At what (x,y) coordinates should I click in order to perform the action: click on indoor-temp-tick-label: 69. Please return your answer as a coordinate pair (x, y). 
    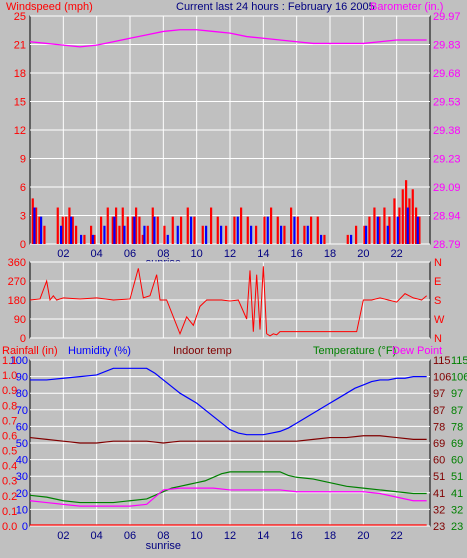
    Looking at the image, I should click on (439, 444).